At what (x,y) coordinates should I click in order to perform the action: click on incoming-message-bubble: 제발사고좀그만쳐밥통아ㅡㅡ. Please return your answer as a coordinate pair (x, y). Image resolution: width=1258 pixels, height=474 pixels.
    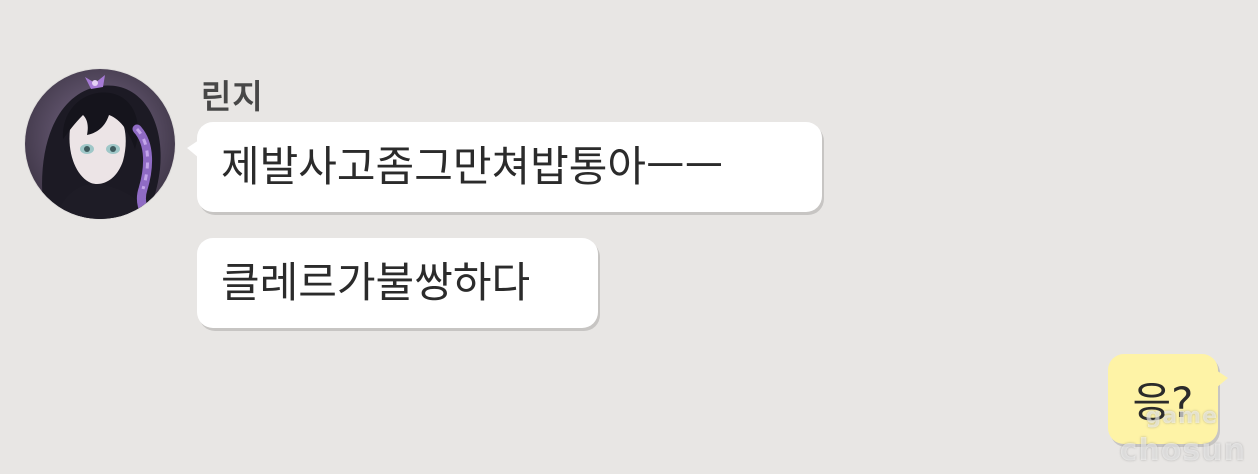
    Looking at the image, I should click on (504, 167).